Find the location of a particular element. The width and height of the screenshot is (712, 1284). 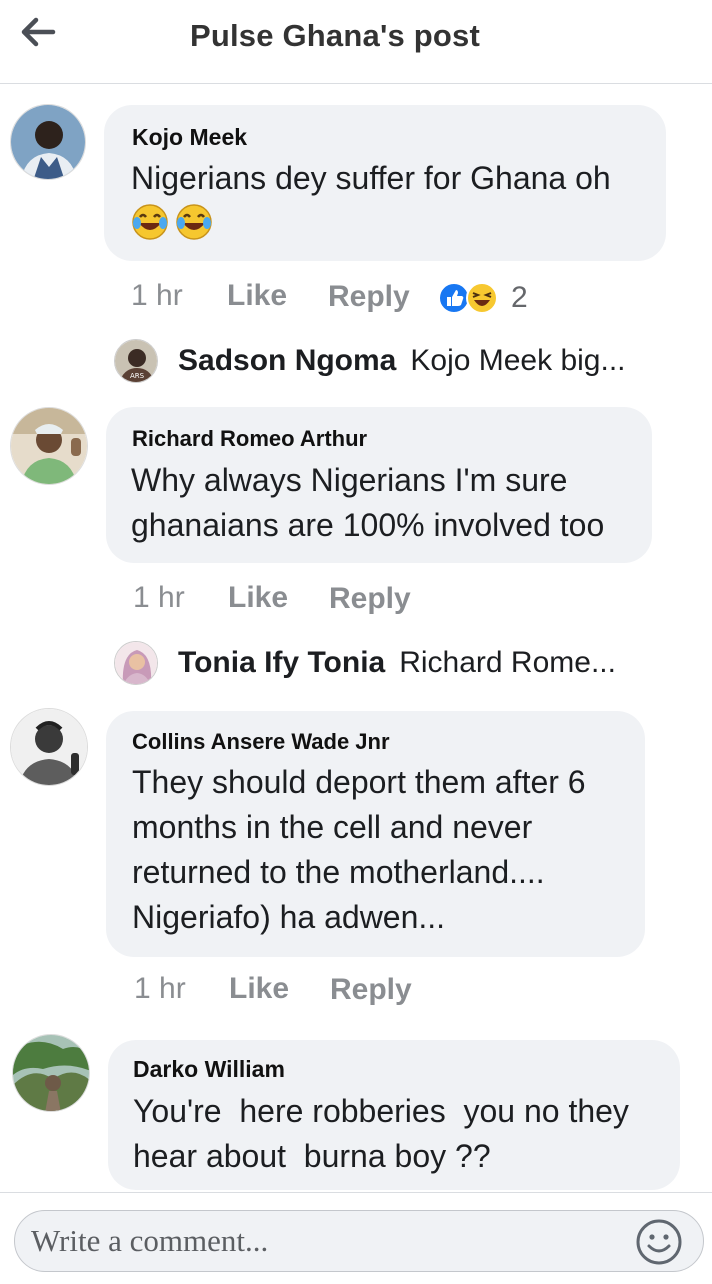

post-header: Pulse Ghana's post is located at coordinates (356, 42).